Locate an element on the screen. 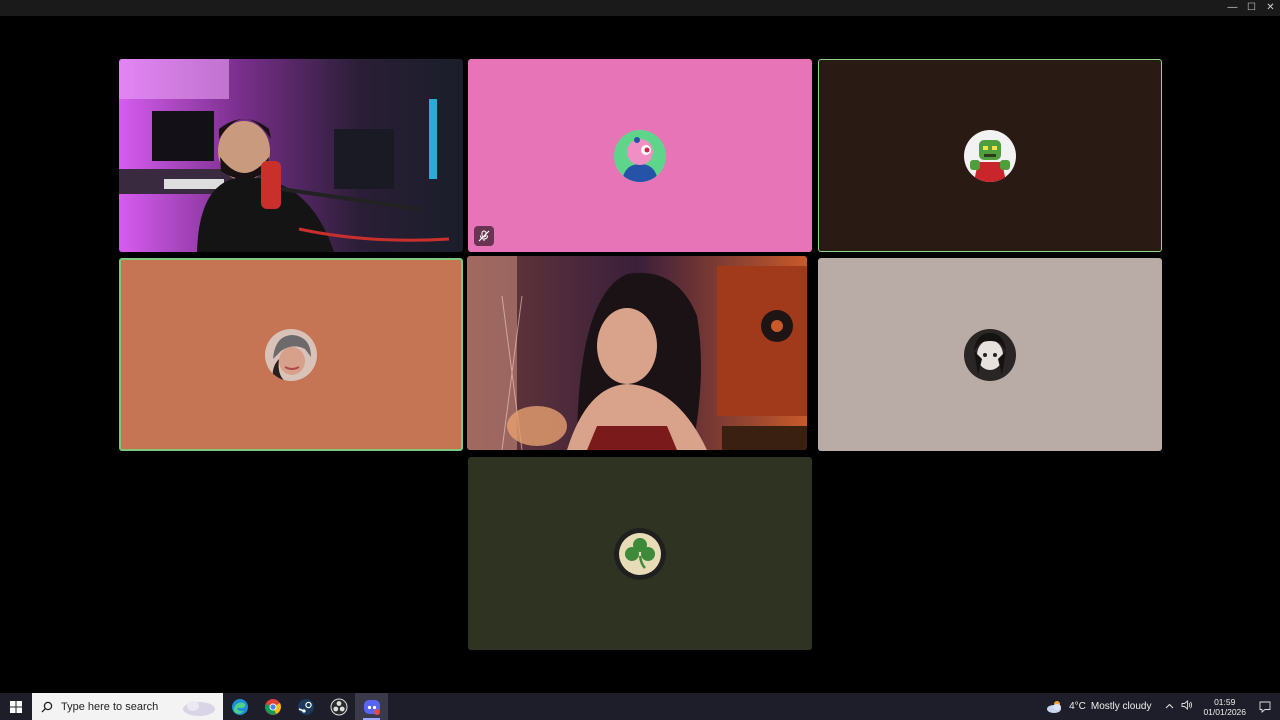 The height and width of the screenshot is (720, 1280). steam-icon is located at coordinates (305, 706).